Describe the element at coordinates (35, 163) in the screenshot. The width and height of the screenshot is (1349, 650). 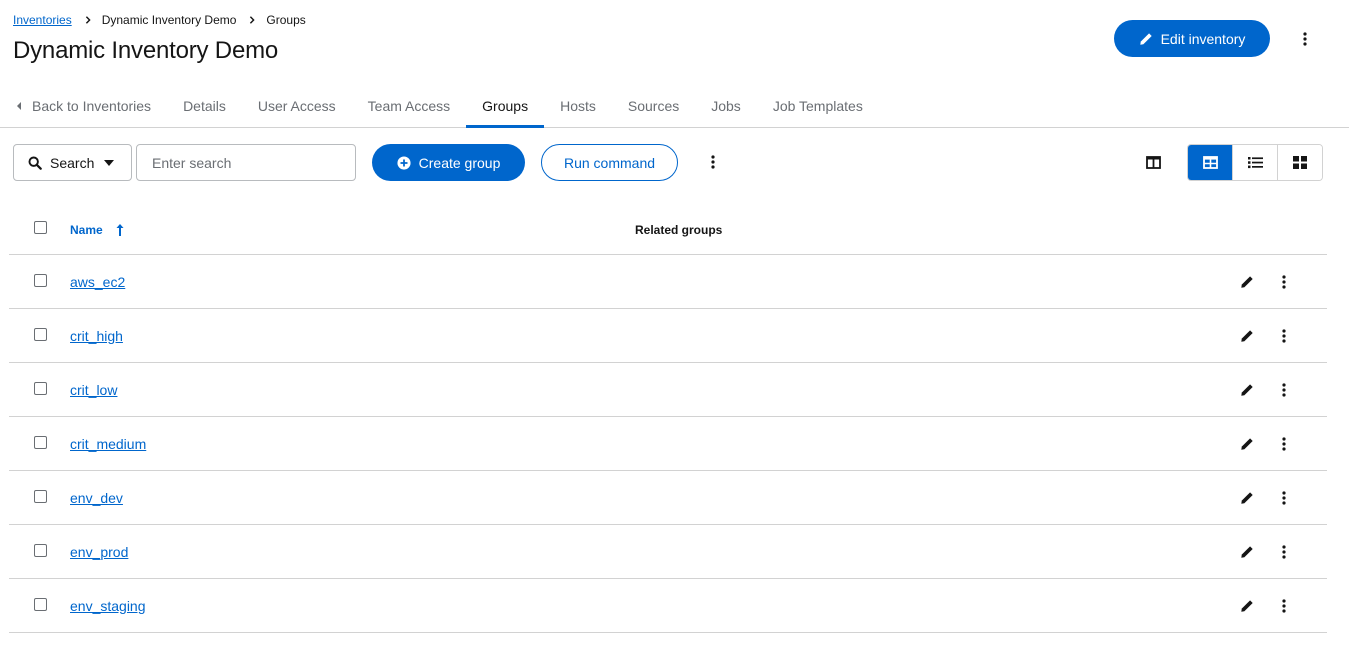
I see `search-icon` at that location.